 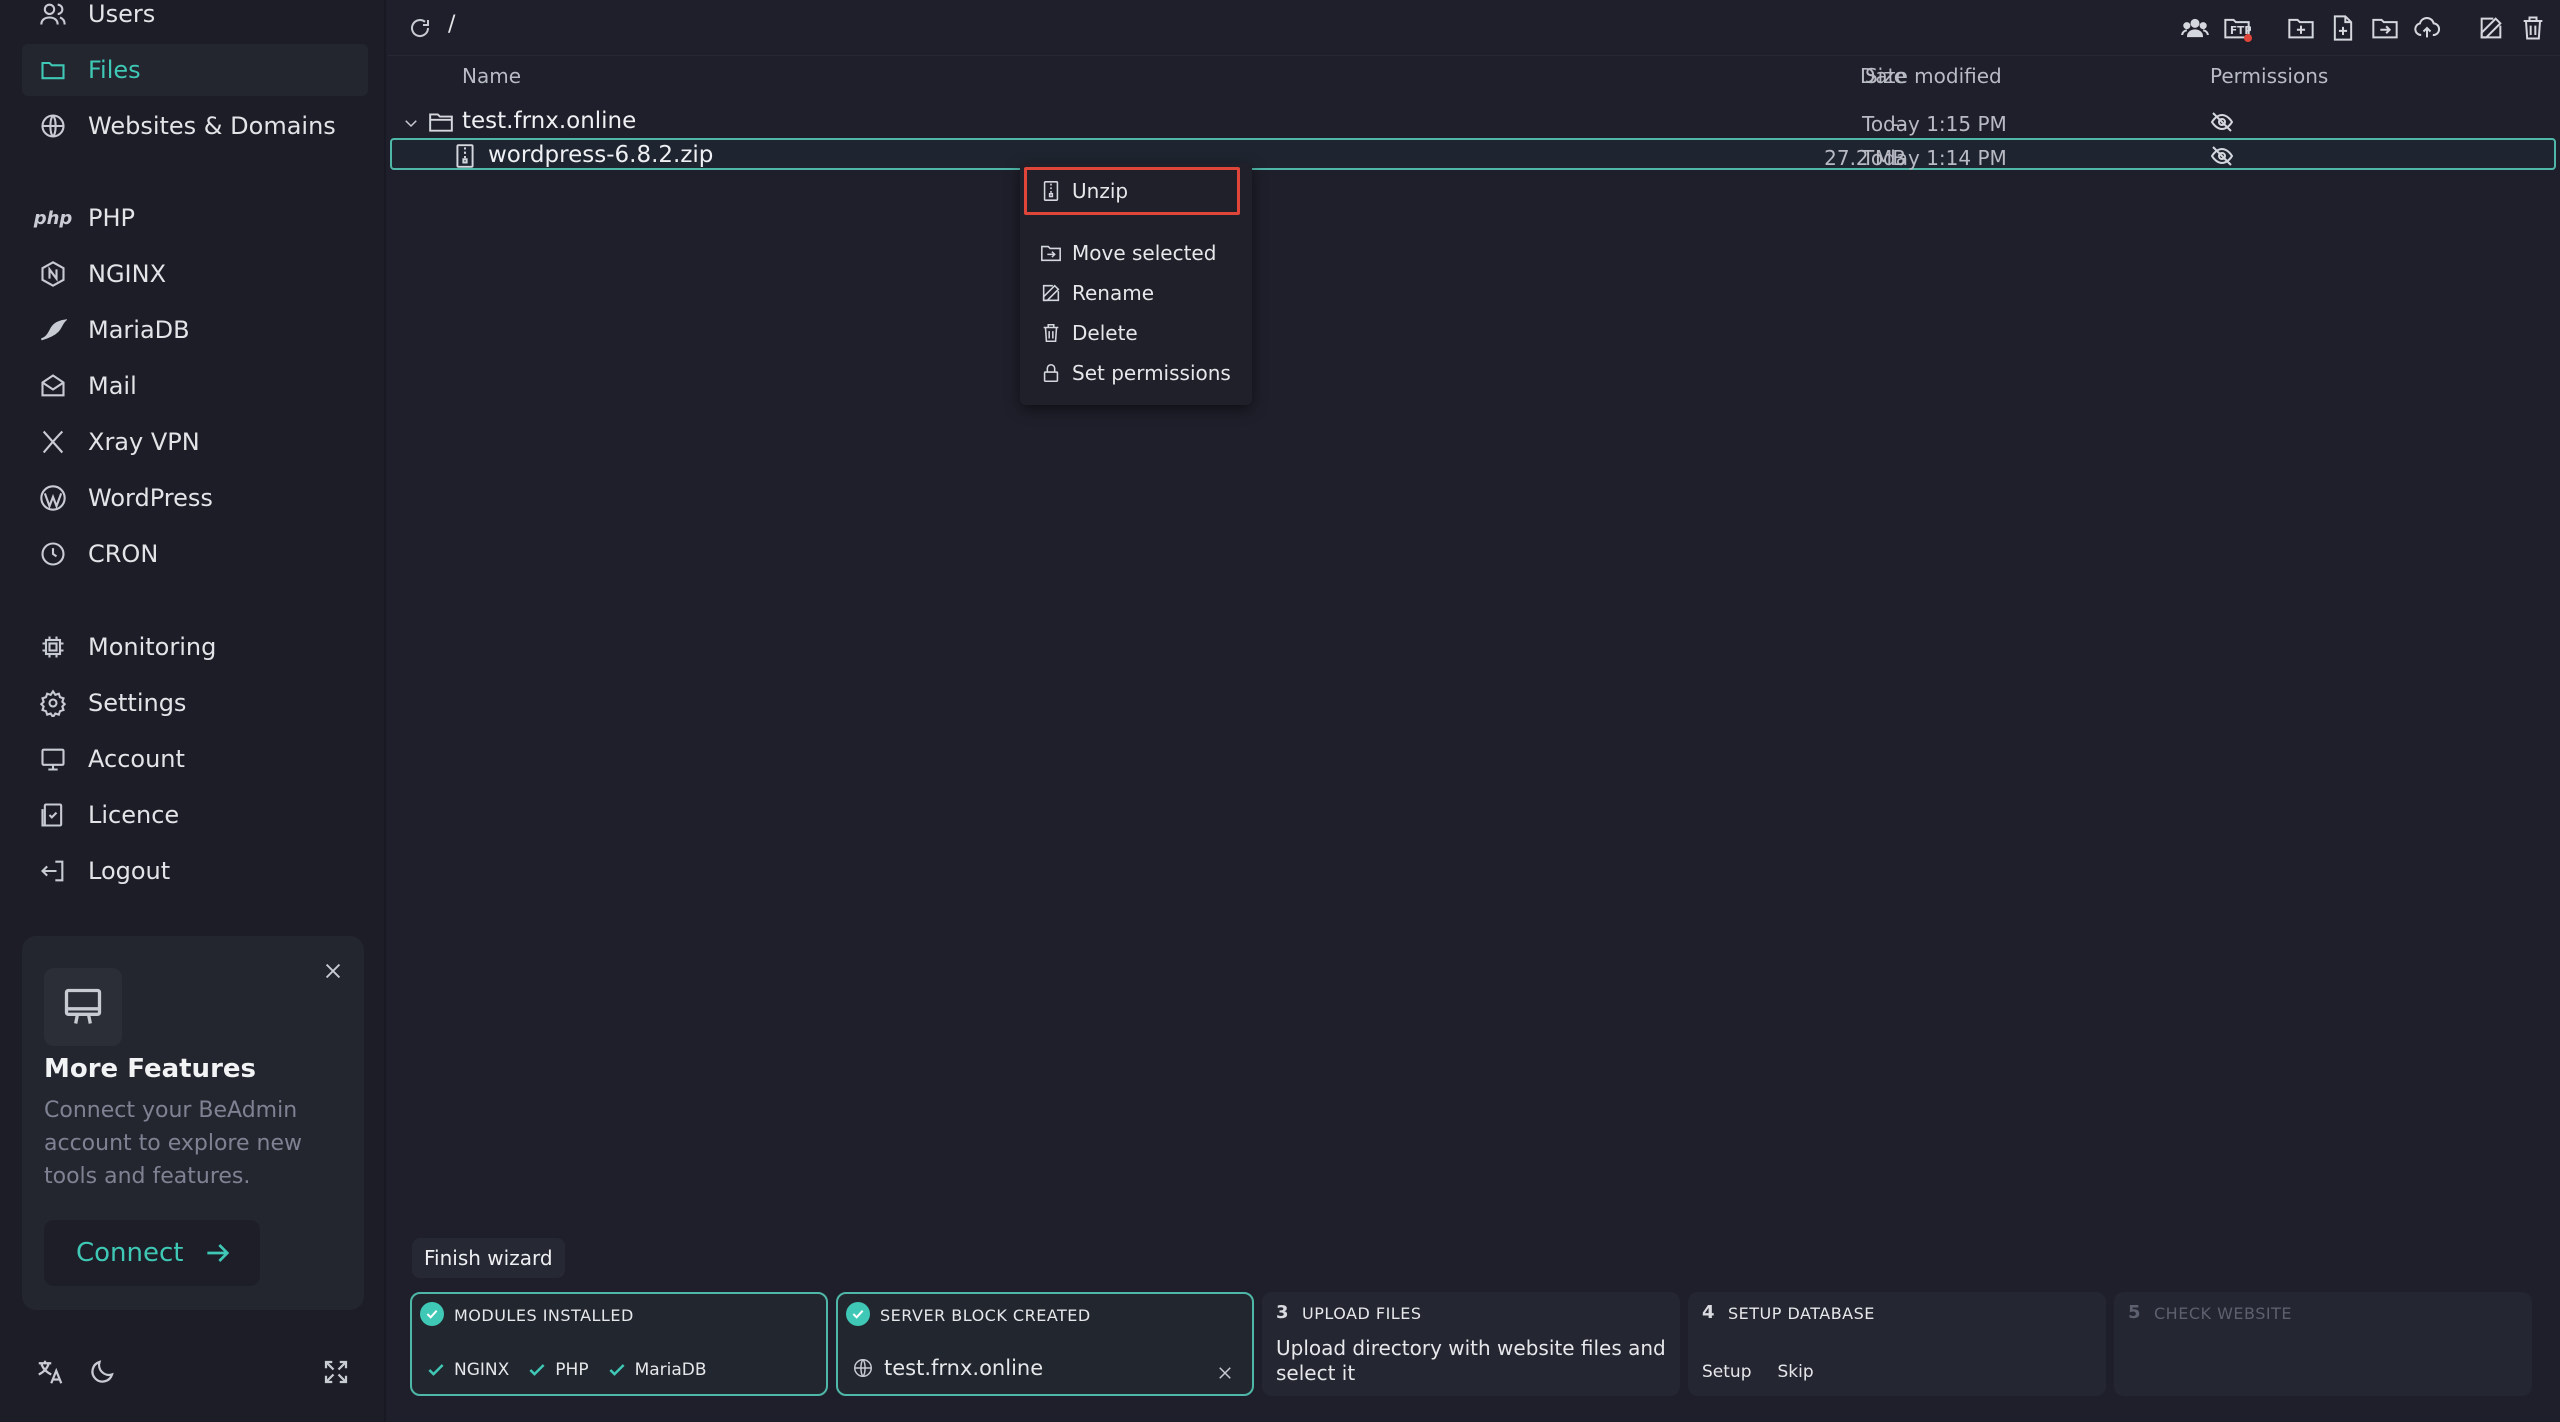 I want to click on column-header-permissions: Permissions, so click(x=2269, y=76).